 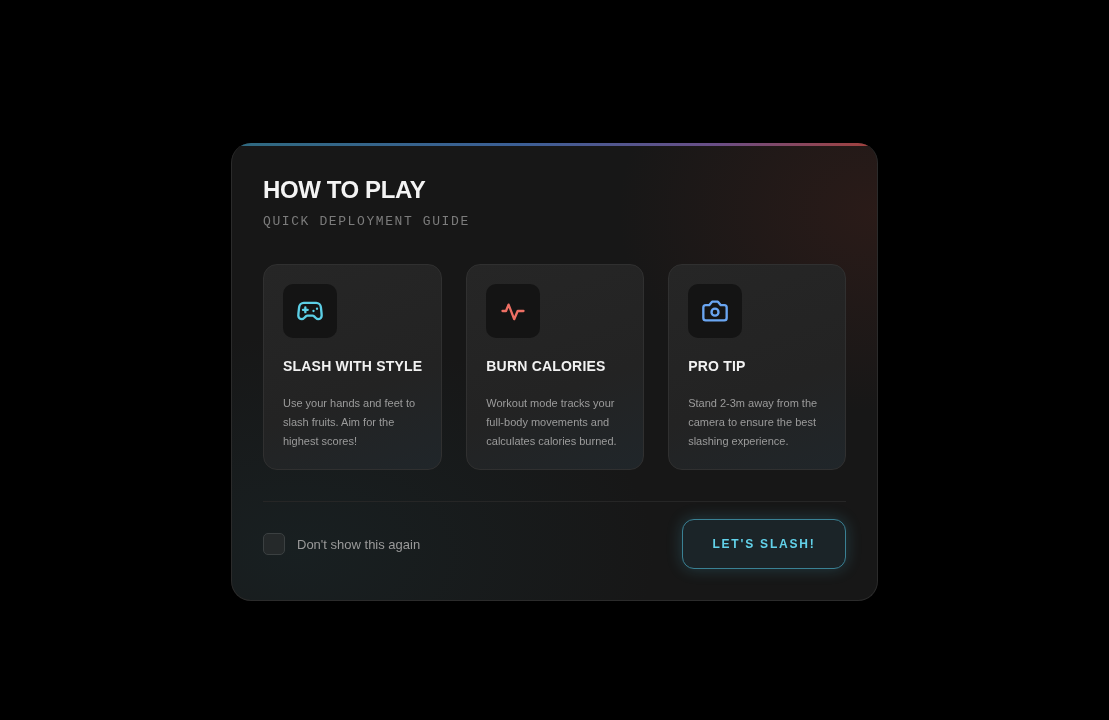 What do you see at coordinates (345, 190) in the screenshot?
I see `dialog-title: HOW TO PLAY` at bounding box center [345, 190].